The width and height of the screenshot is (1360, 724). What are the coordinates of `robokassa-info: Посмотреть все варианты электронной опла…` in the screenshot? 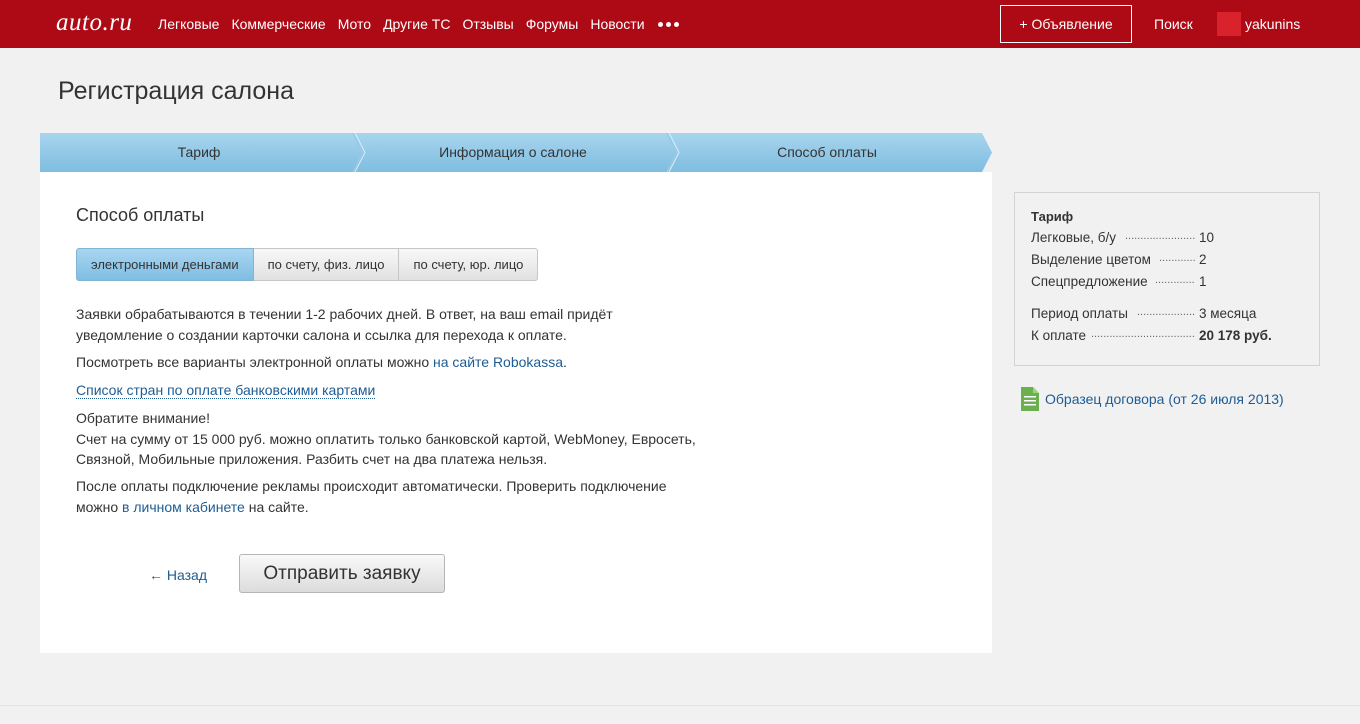 It's located at (396, 362).